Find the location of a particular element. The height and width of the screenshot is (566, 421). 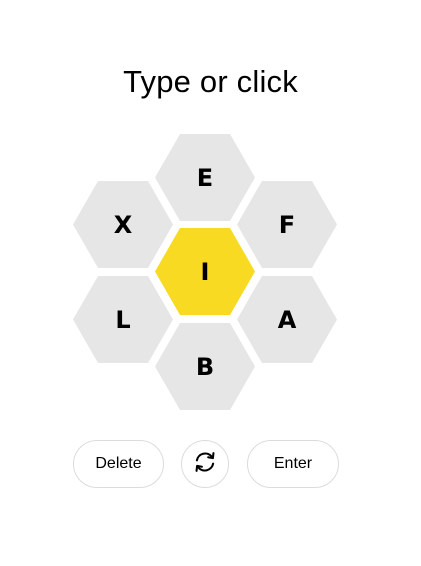

hive-cell-letter: A is located at coordinates (287, 319).